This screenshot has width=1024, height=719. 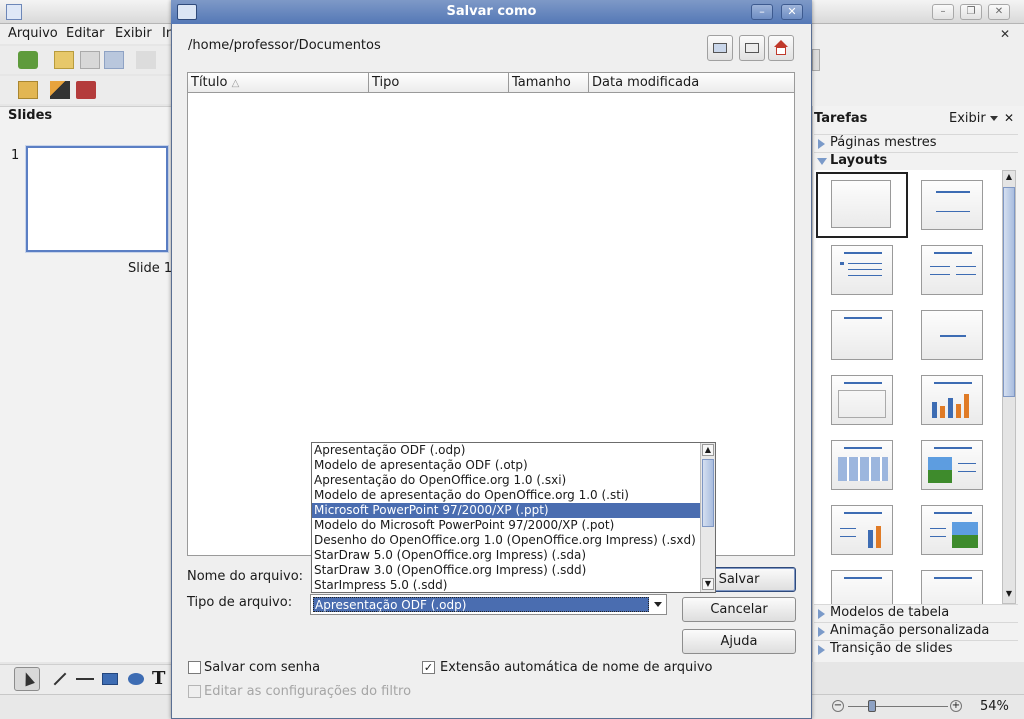 What do you see at coordinates (952, 587) in the screenshot?
I see `layout-text-object` at bounding box center [952, 587].